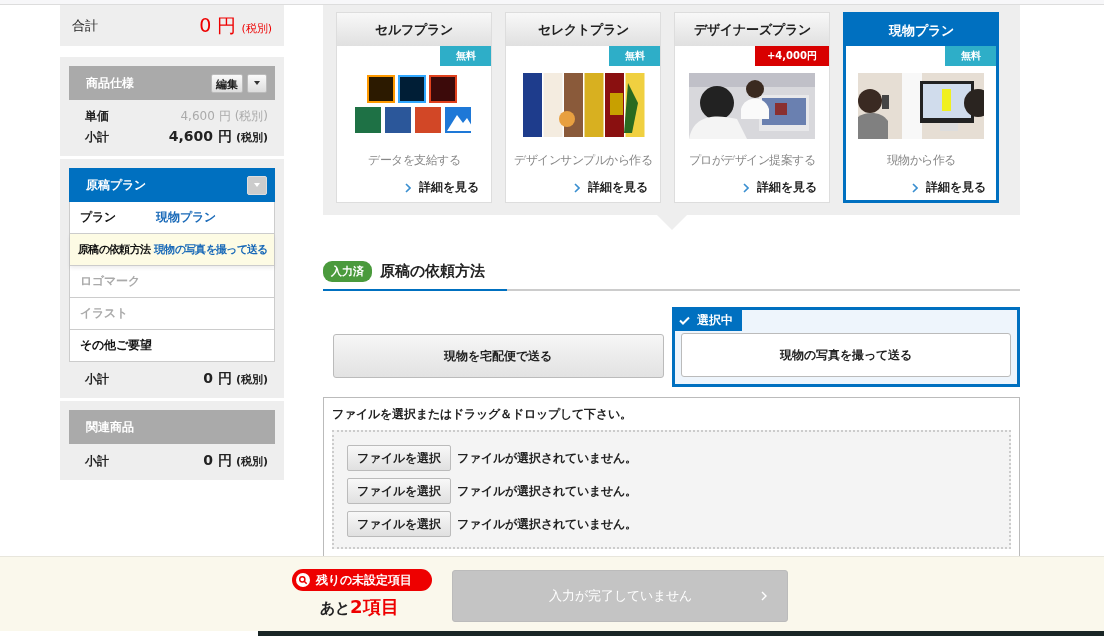  I want to click on price-badge: +4,000円, so click(792, 56).